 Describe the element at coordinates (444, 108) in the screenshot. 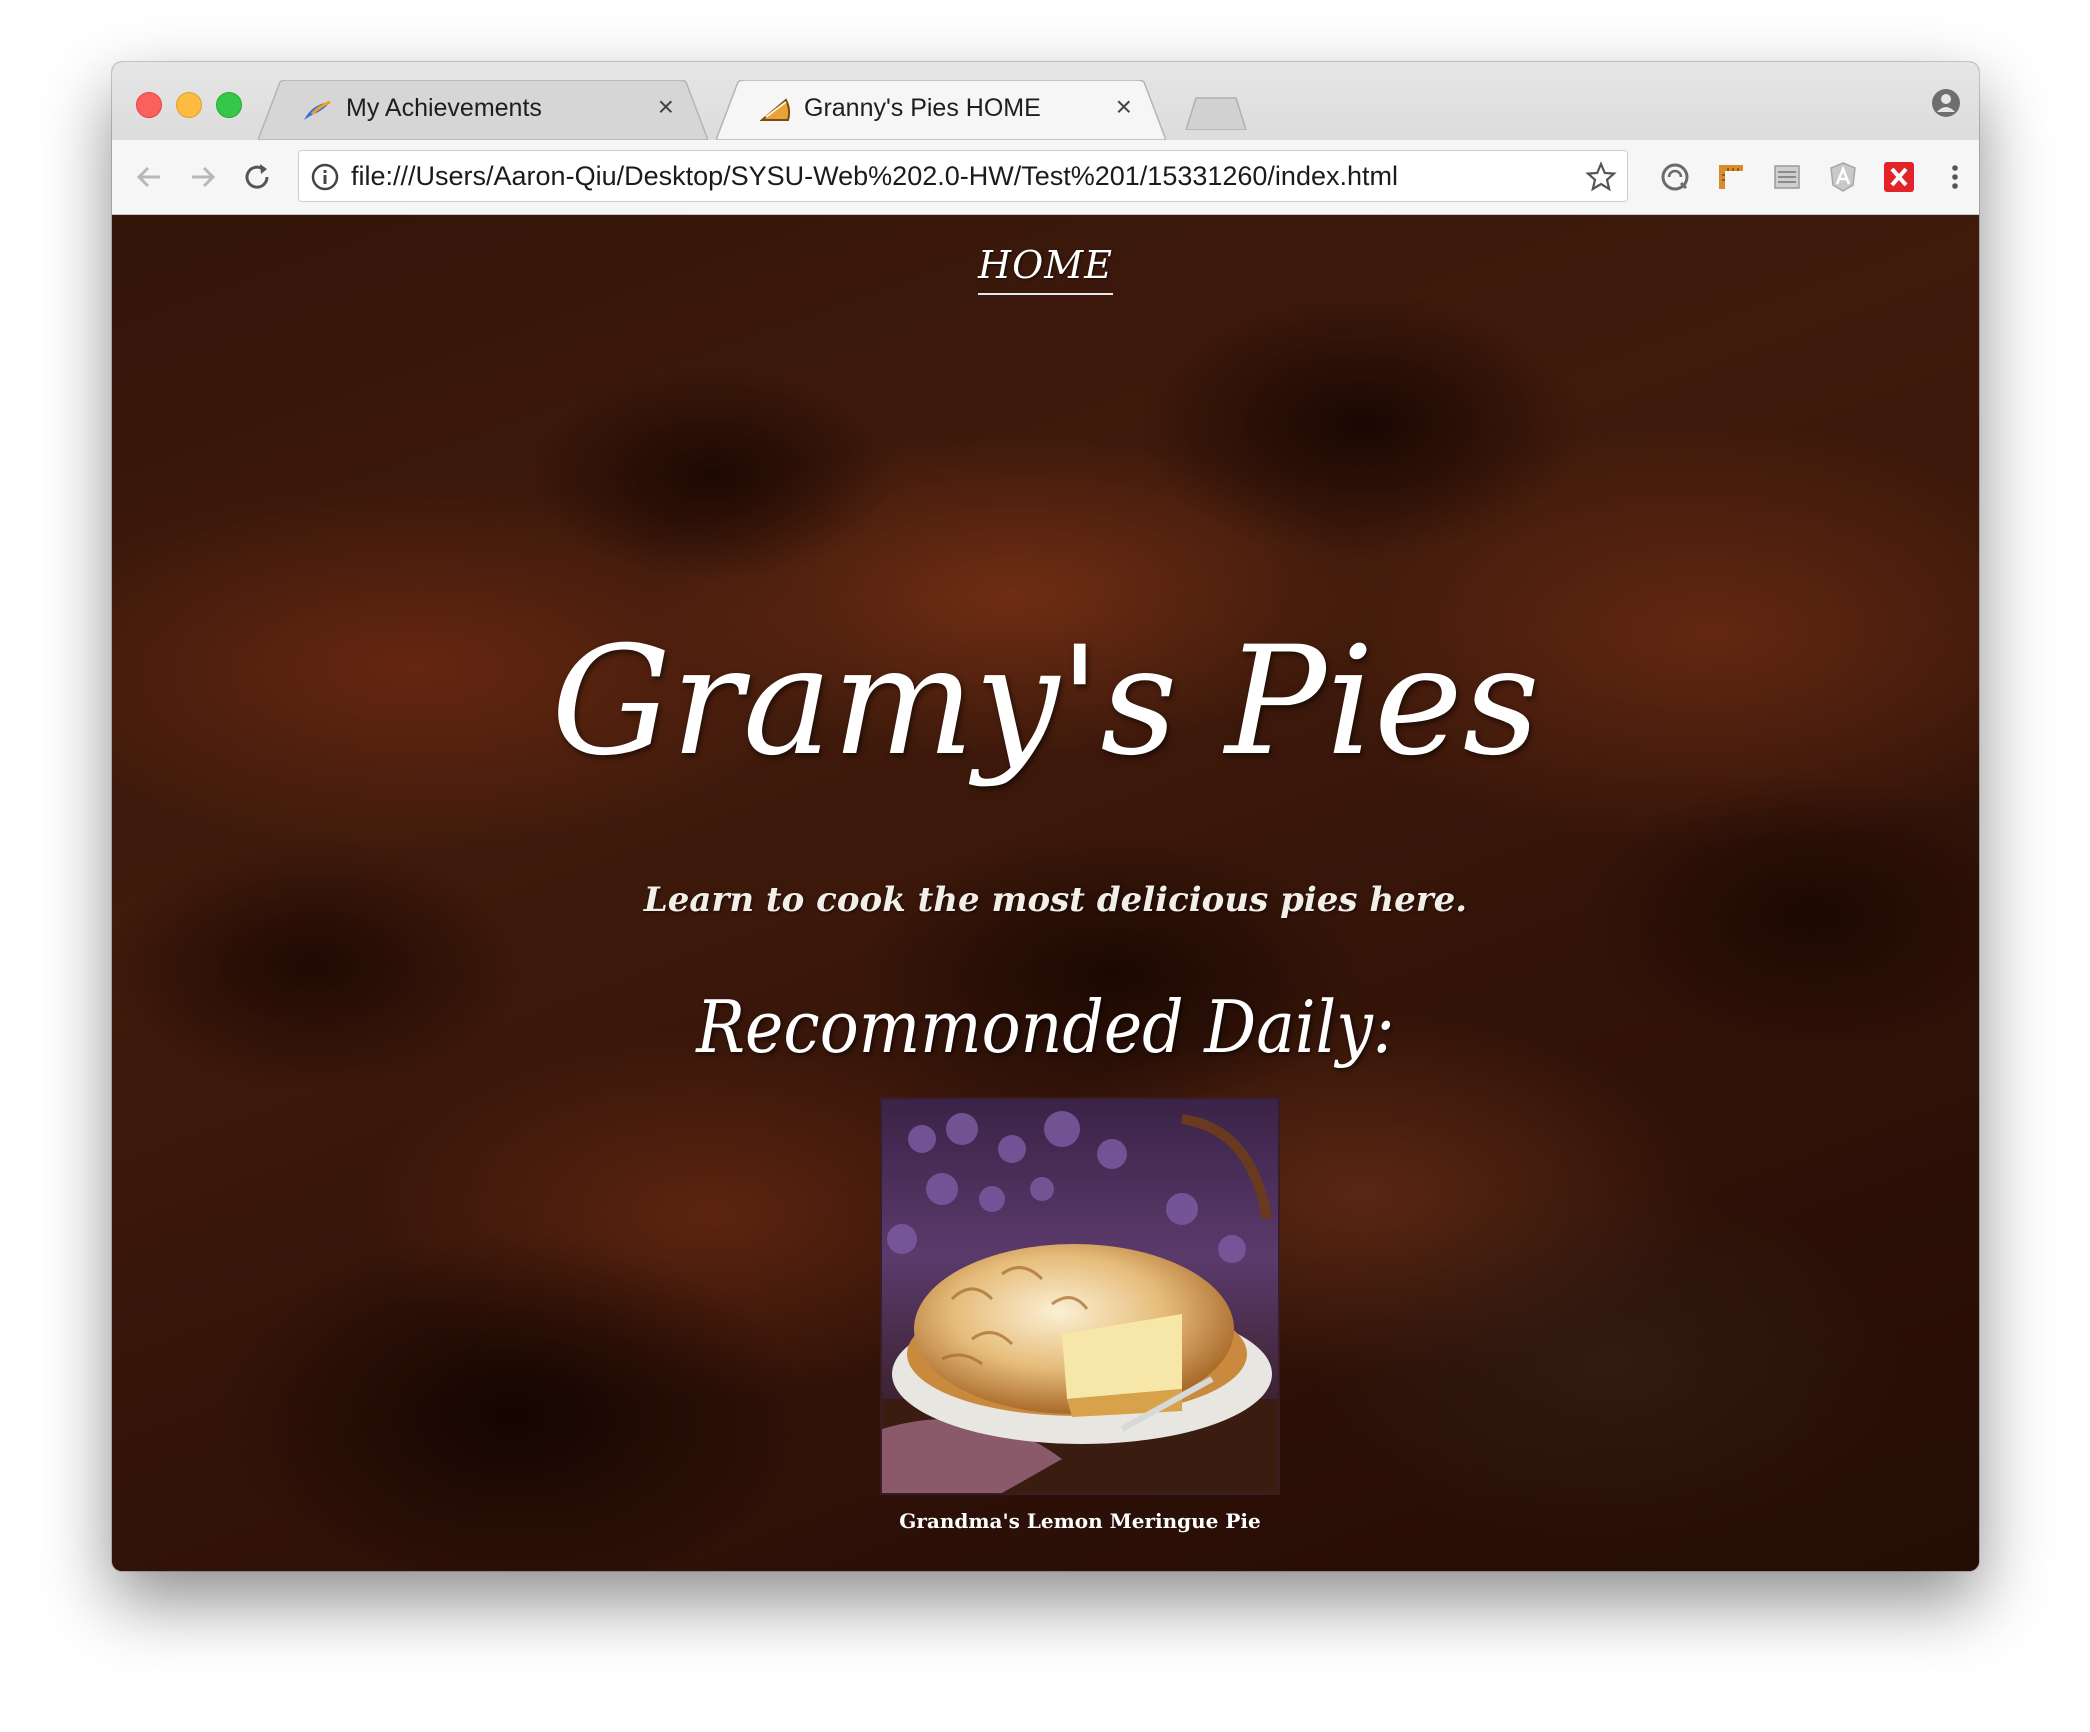

I see `tab-title: My Achievements` at that location.